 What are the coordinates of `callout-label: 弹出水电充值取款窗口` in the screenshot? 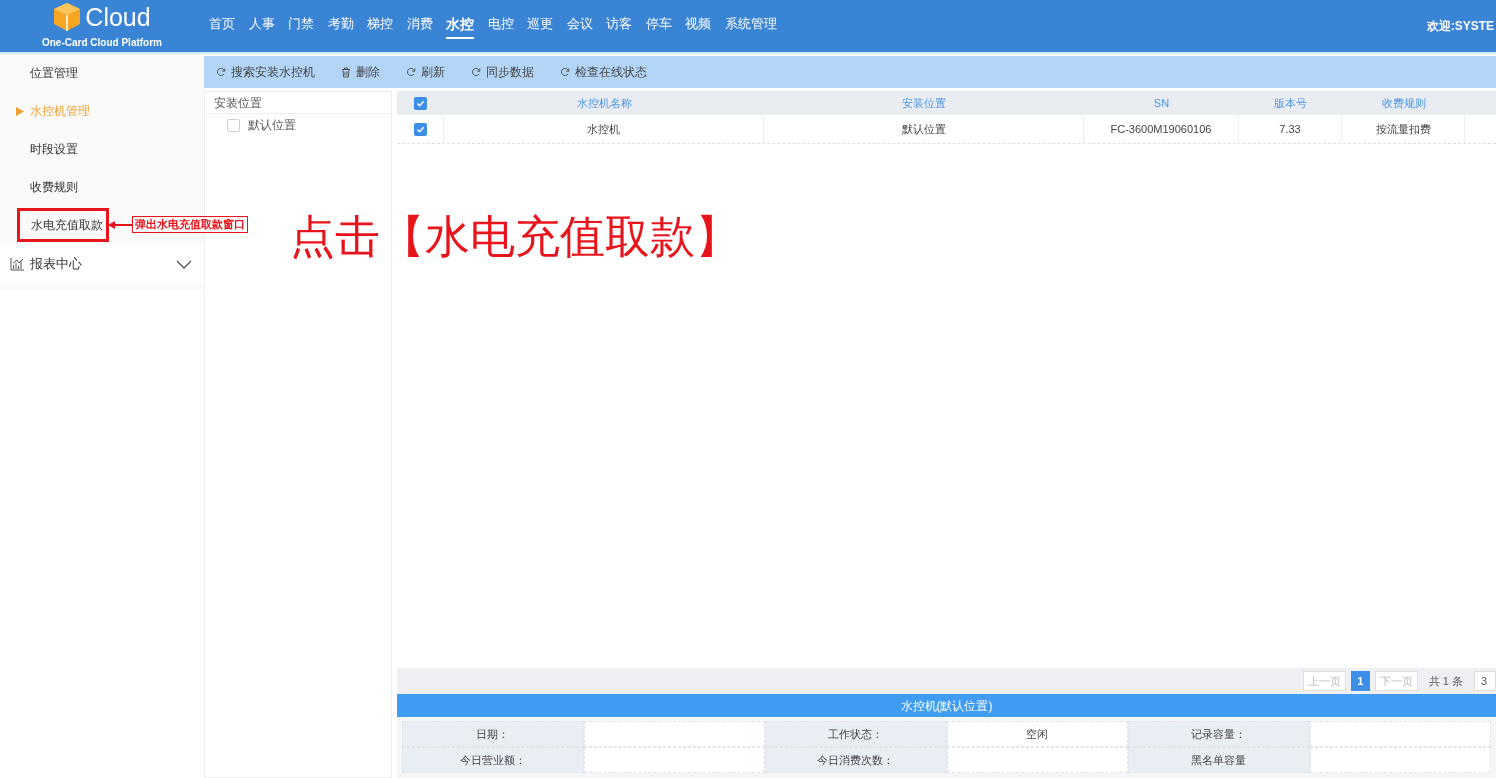 It's located at (190, 224).